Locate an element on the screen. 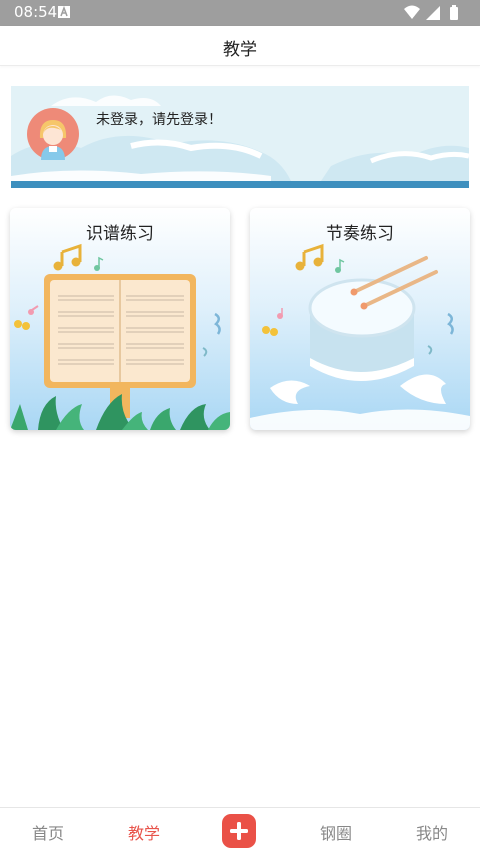 Image resolution: width=480 pixels, height=853 pixels. wifi-icon is located at coordinates (412, 12).